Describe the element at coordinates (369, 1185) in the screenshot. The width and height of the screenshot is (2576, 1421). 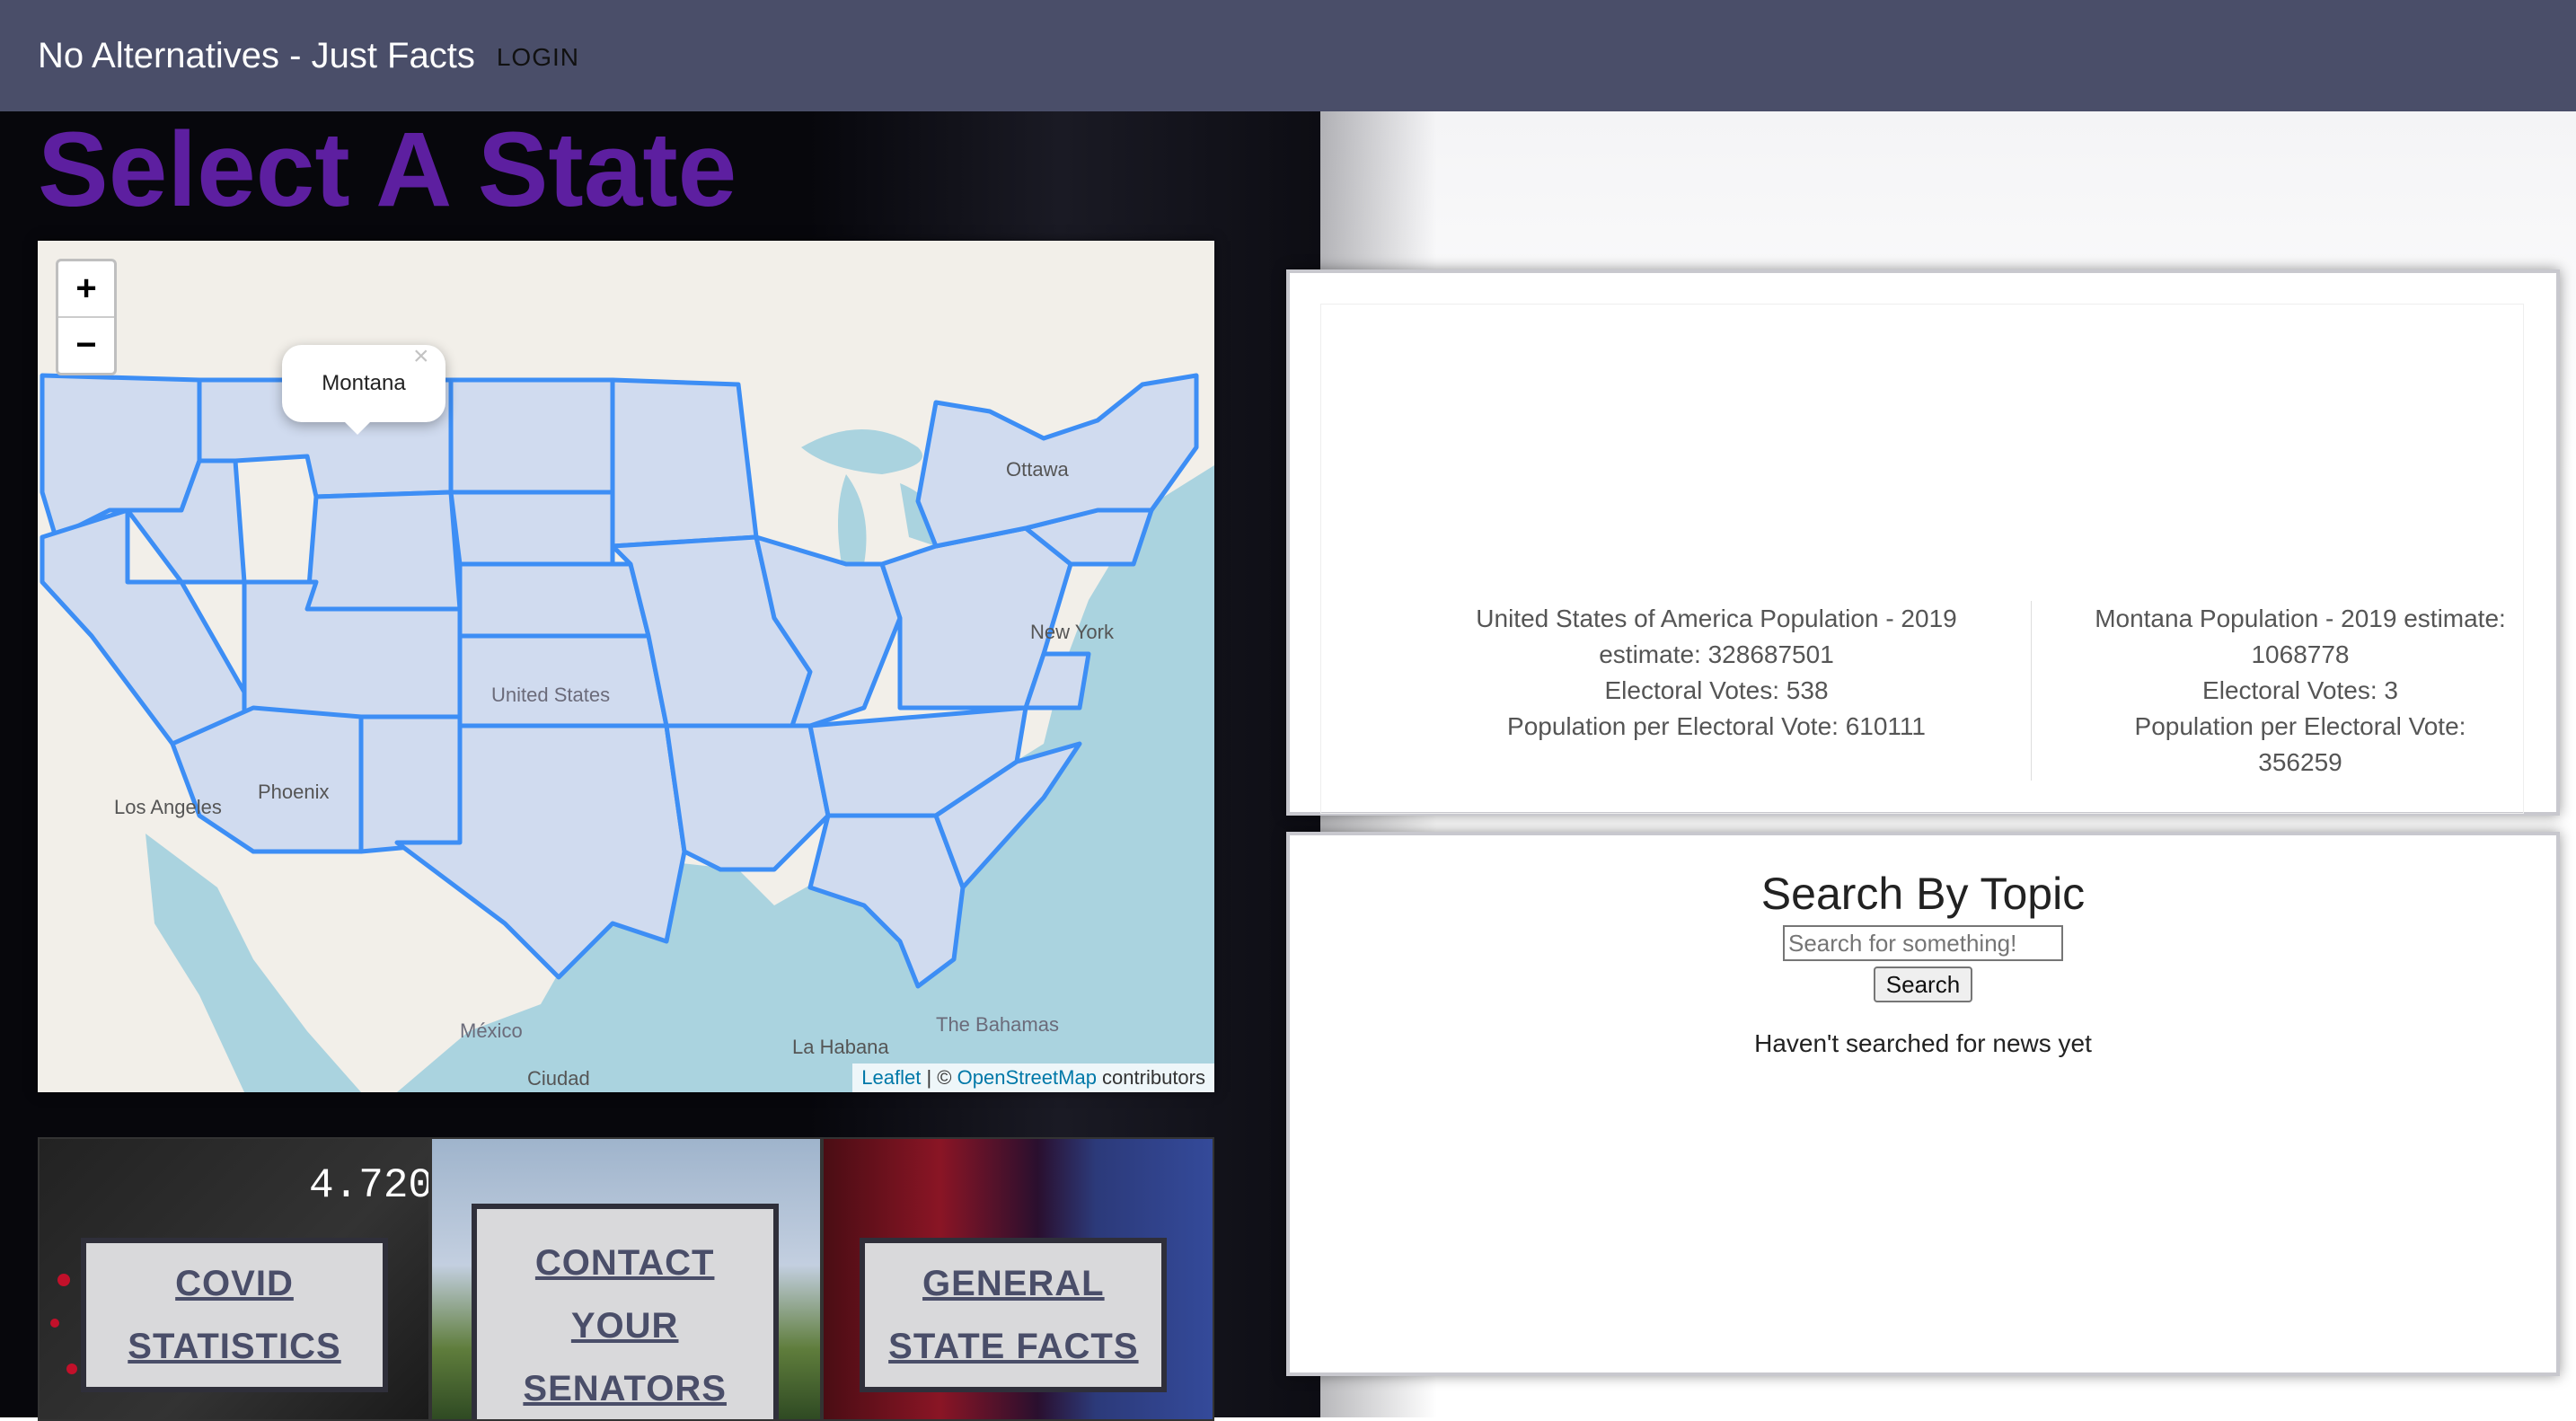
I see `covid-total-deaths-number: 4.720` at that location.